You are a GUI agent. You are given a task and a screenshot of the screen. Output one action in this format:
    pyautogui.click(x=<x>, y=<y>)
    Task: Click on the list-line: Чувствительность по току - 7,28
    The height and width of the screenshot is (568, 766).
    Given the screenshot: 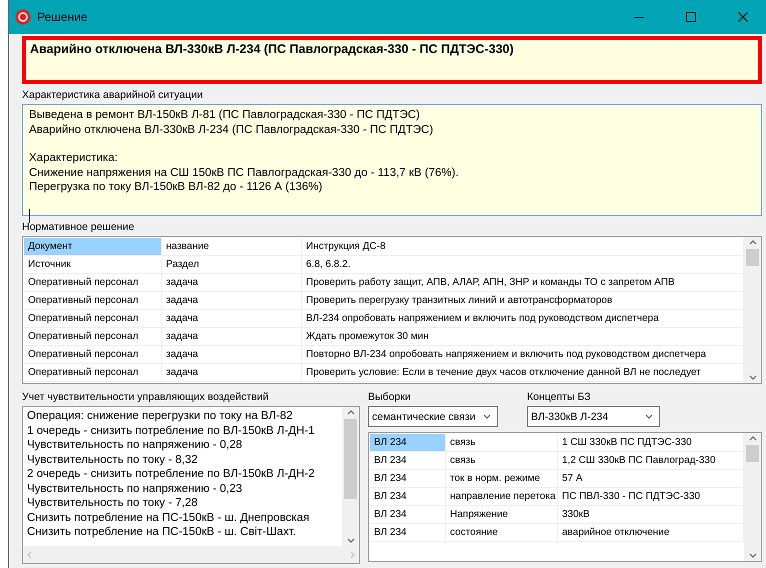 What is the action you would take?
    pyautogui.click(x=112, y=503)
    